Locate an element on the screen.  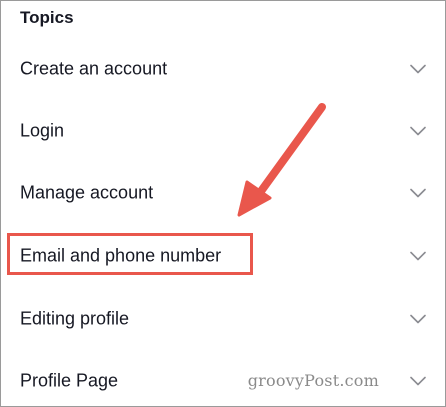
topic-label: Manage account is located at coordinates (87, 192).